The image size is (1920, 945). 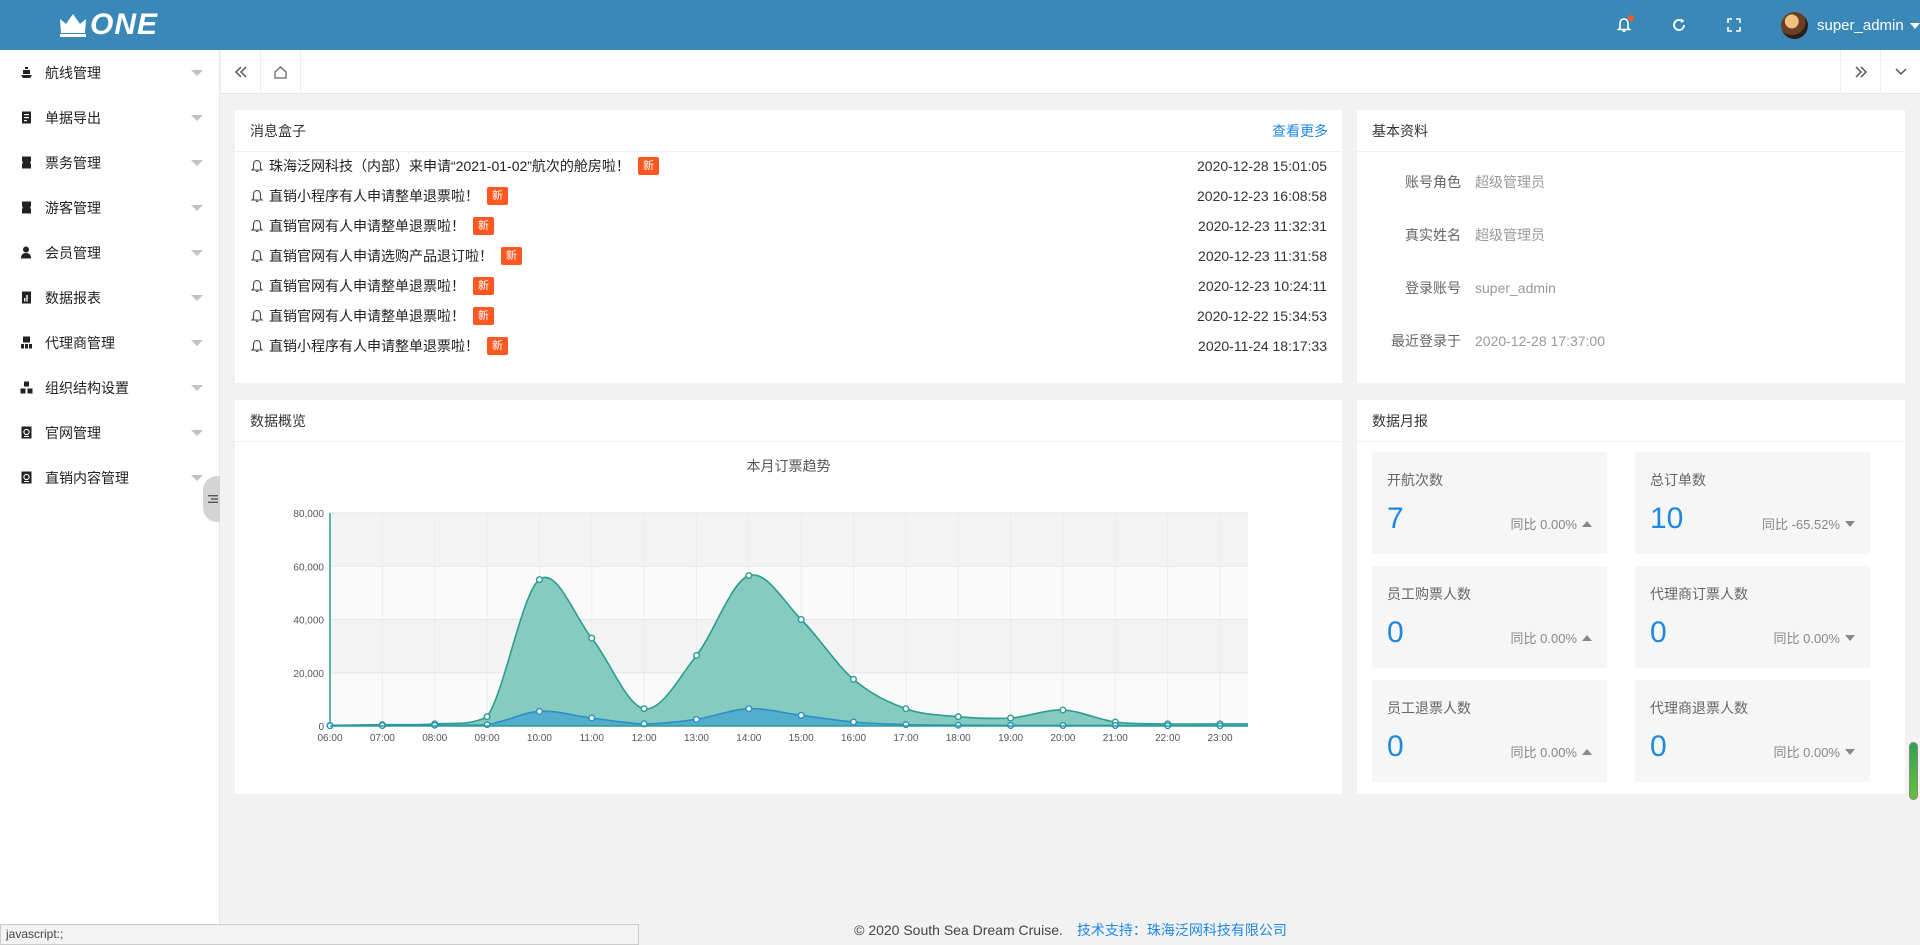 I want to click on profile-row: 真实姓名 超级管理员, so click(x=1451, y=235).